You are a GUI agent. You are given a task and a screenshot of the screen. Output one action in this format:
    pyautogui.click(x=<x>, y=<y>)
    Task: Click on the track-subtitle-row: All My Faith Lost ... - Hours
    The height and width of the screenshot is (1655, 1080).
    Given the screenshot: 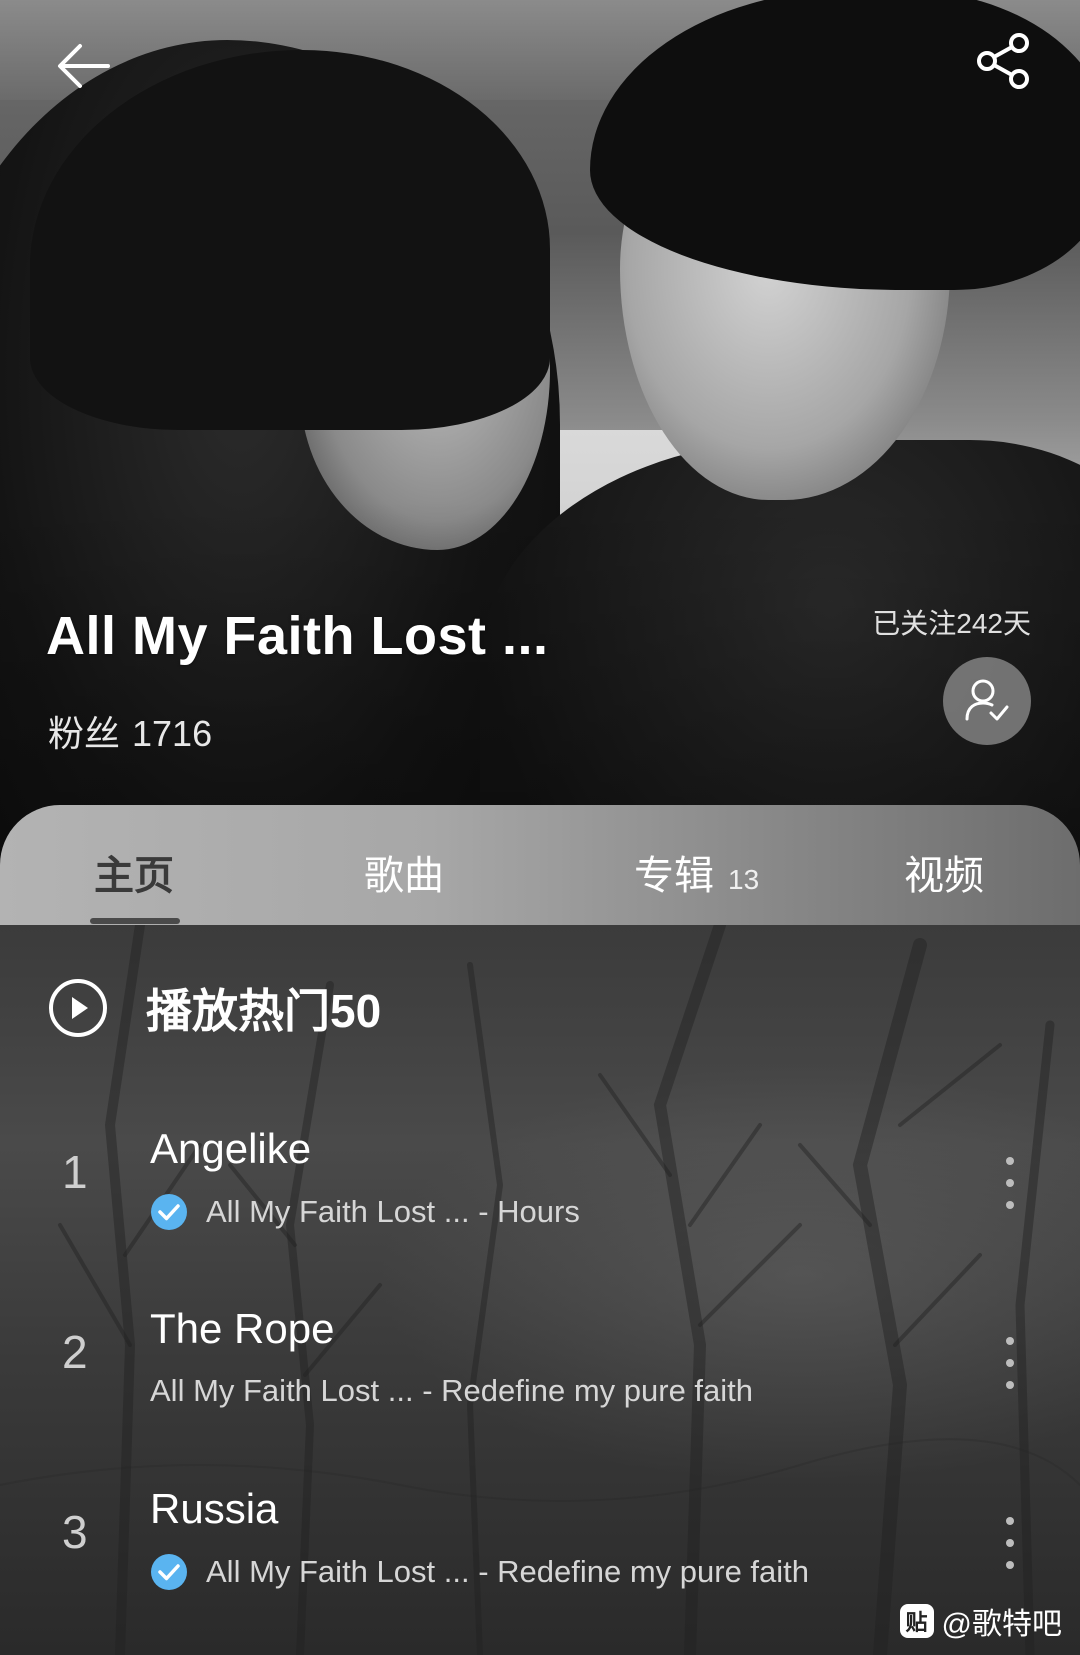 What is the action you would take?
    pyautogui.click(x=365, y=1212)
    